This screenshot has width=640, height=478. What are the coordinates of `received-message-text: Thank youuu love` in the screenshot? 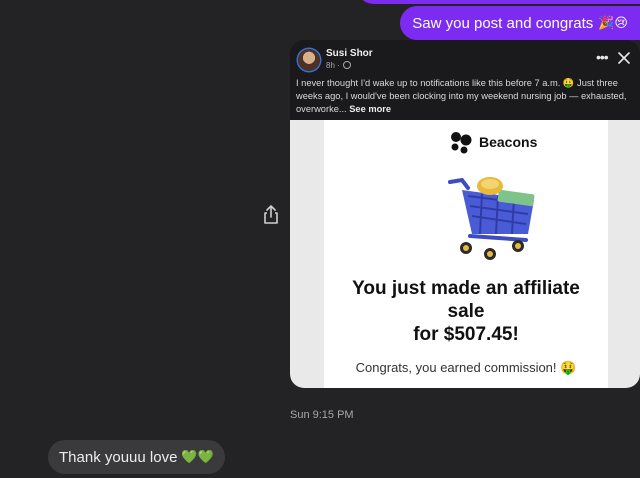 It's located at (118, 457).